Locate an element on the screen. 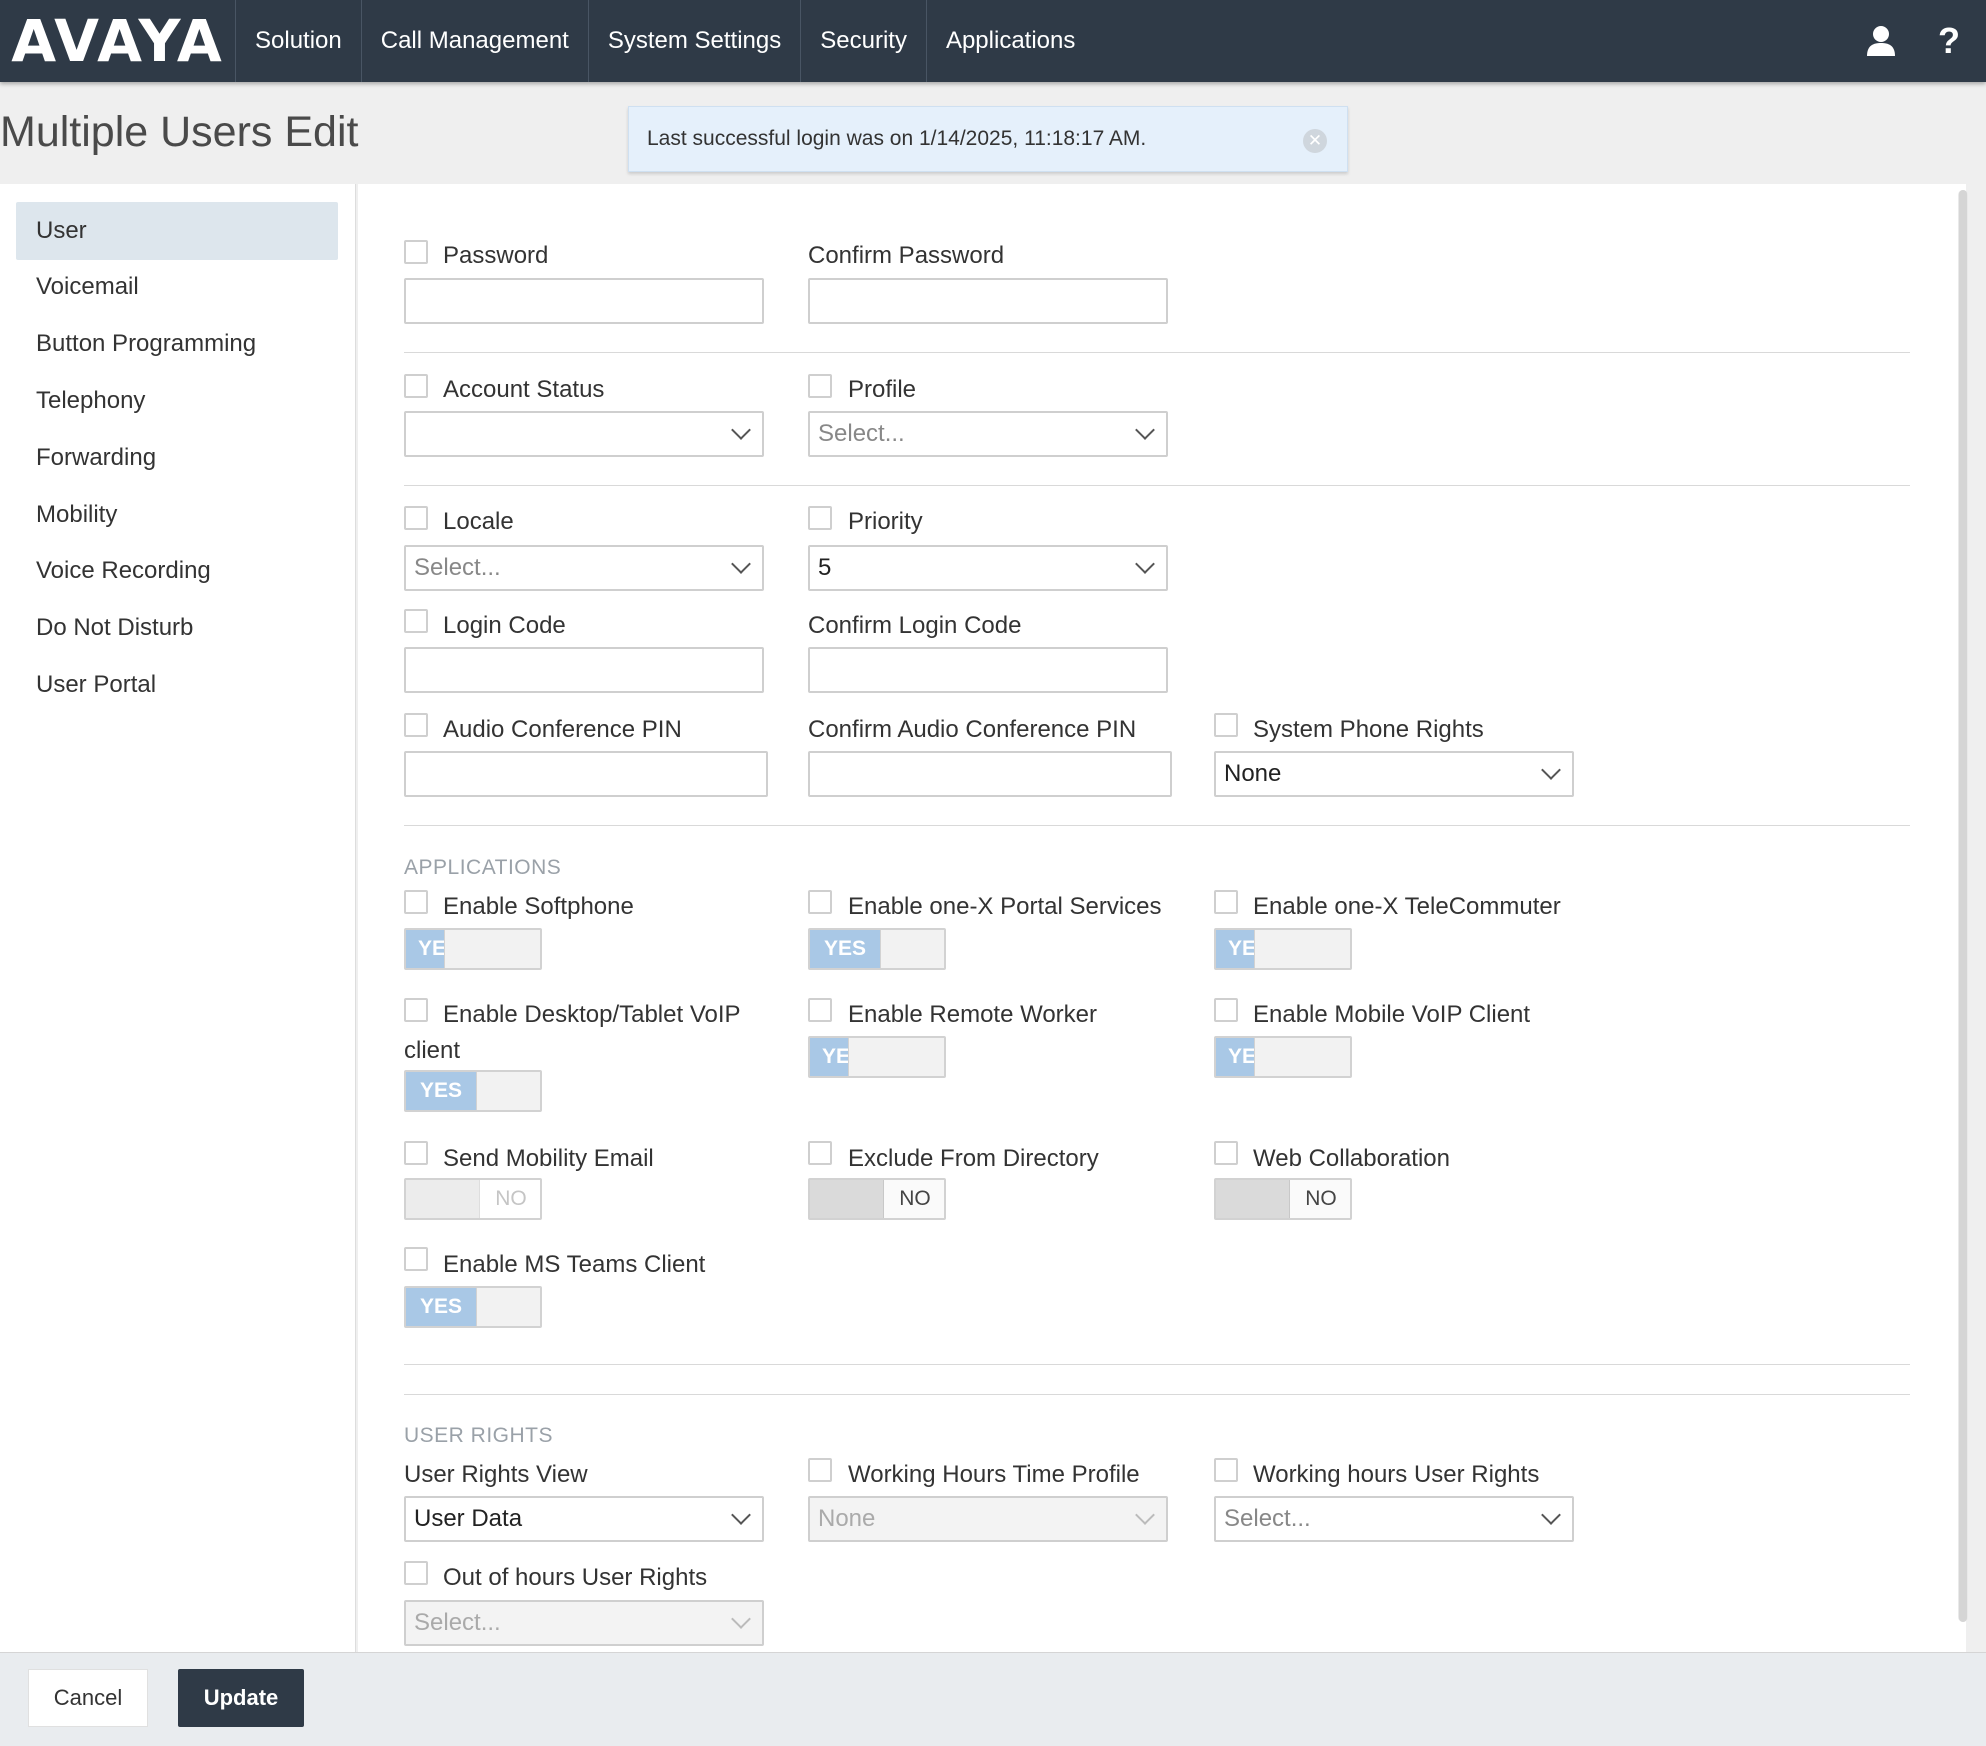 This screenshot has width=1986, height=1746. priority-select: 5 is located at coordinates (988, 568).